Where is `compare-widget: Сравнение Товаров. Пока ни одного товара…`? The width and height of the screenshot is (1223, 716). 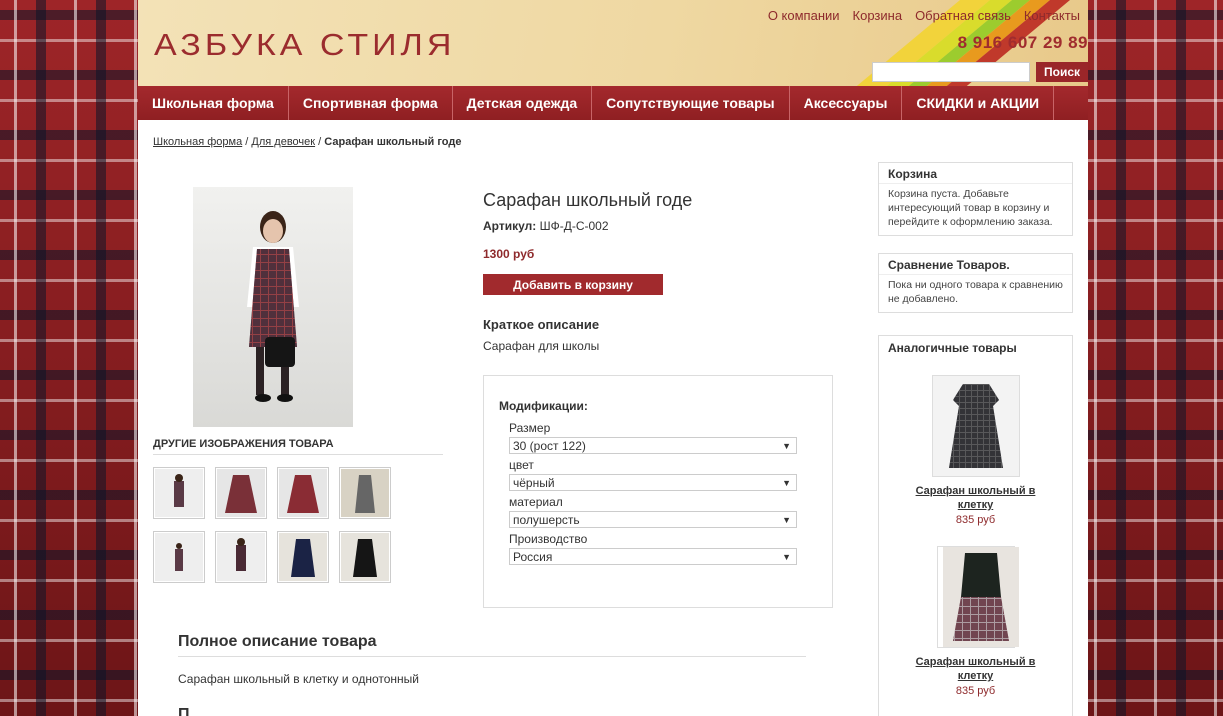 compare-widget: Сравнение Товаров. Пока ни одного товара… is located at coordinates (975, 283).